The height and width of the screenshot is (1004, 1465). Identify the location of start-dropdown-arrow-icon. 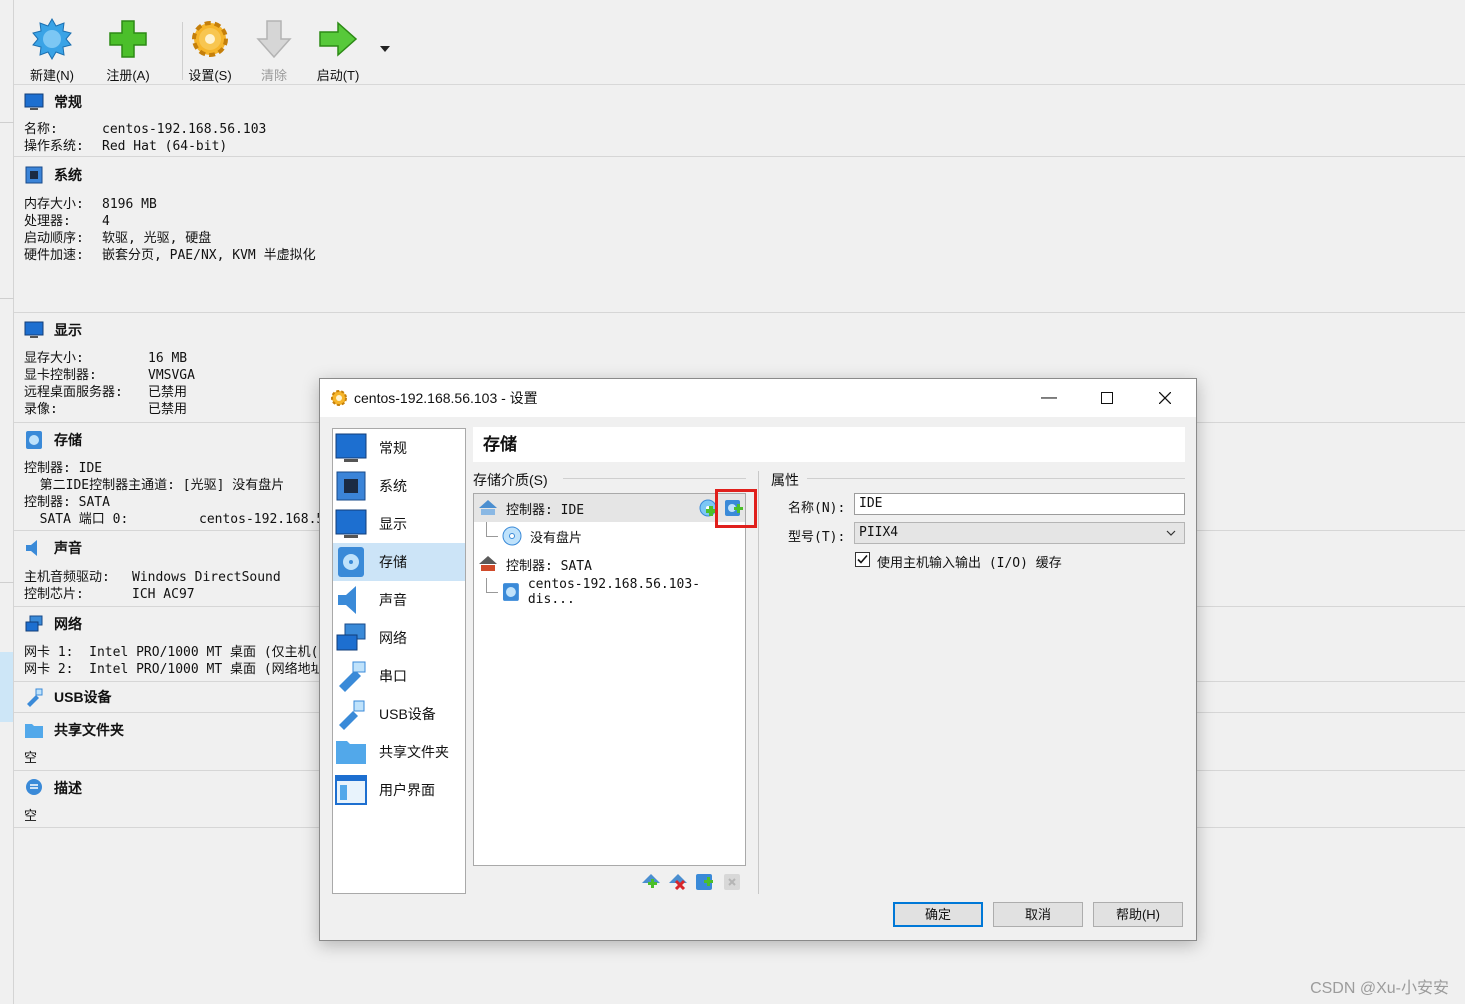
(385, 49).